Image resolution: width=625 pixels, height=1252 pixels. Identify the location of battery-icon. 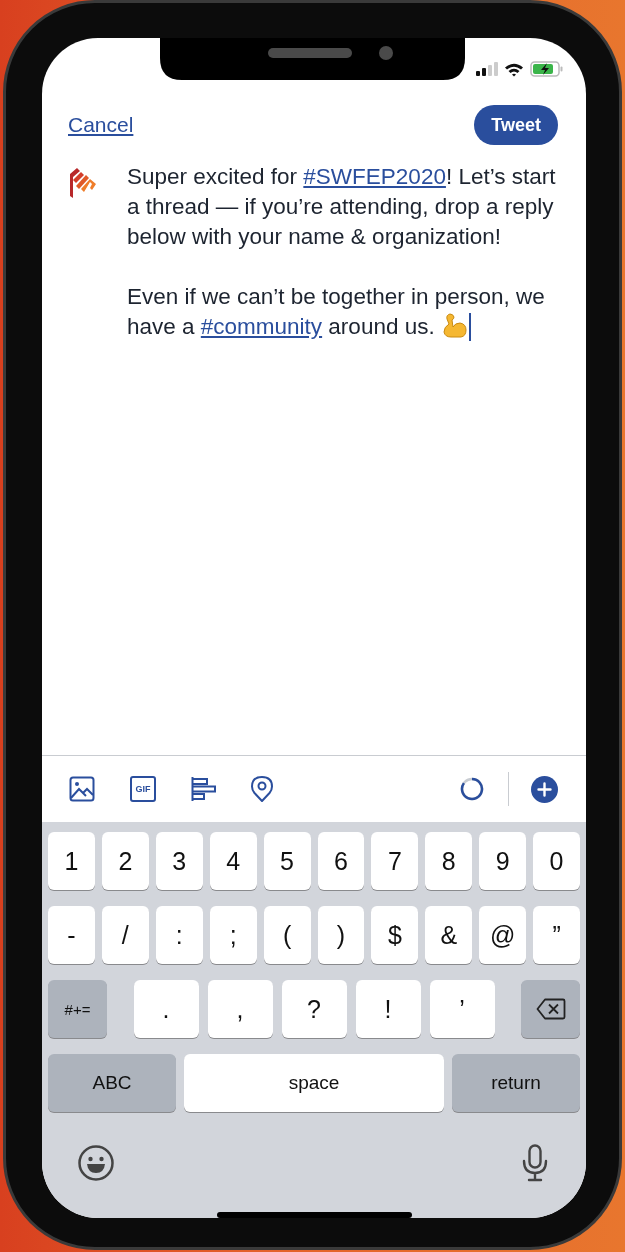
(547, 69).